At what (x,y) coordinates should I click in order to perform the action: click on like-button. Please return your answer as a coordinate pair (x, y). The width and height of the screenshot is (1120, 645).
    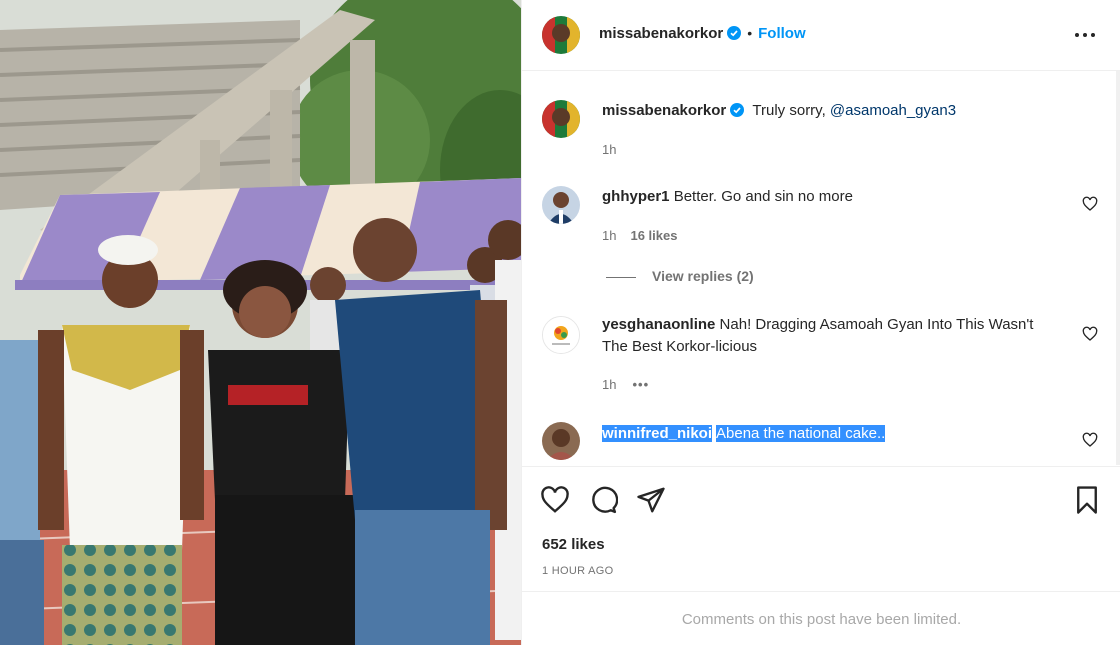
    Looking at the image, I should click on (555, 500).